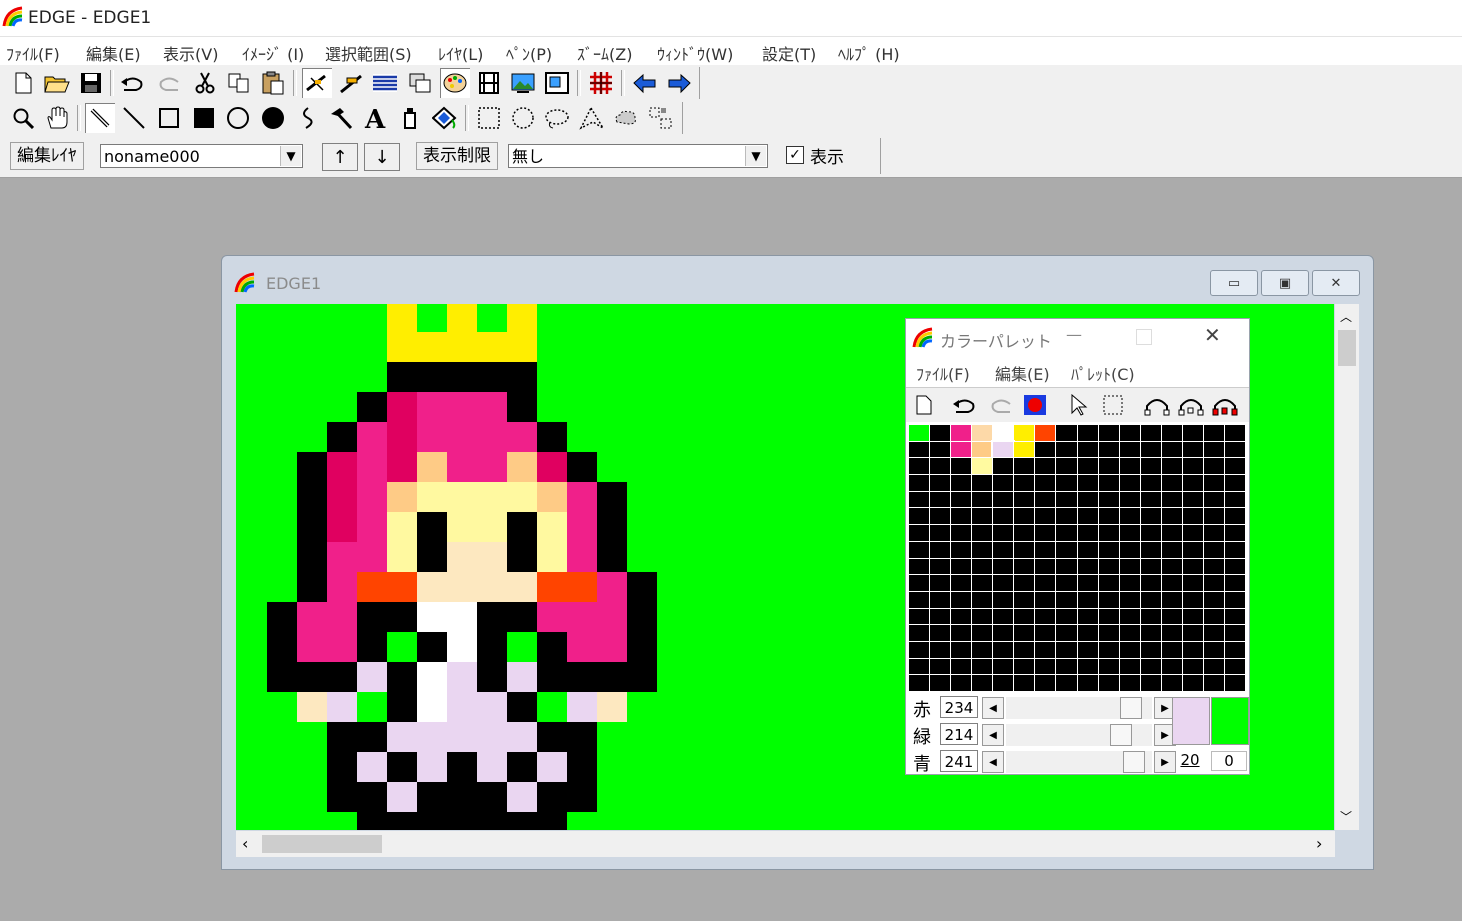 This screenshot has width=1462, height=921. I want to click on next-frame-button, so click(679, 83).